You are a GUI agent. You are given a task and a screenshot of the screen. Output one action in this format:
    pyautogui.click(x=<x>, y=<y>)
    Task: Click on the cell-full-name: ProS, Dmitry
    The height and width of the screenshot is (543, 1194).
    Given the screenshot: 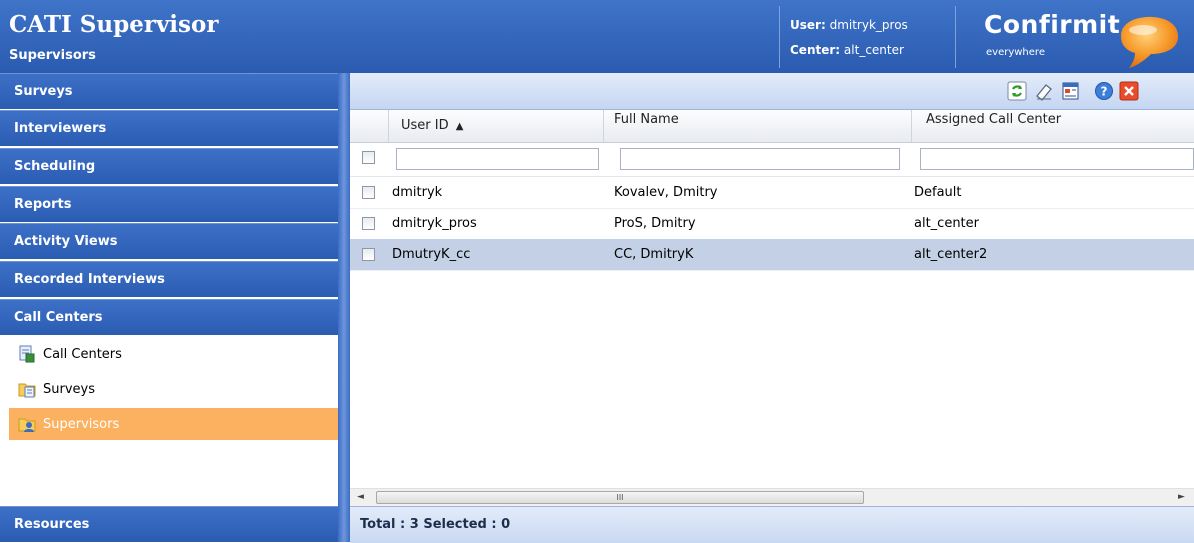 What is the action you would take?
    pyautogui.click(x=655, y=223)
    